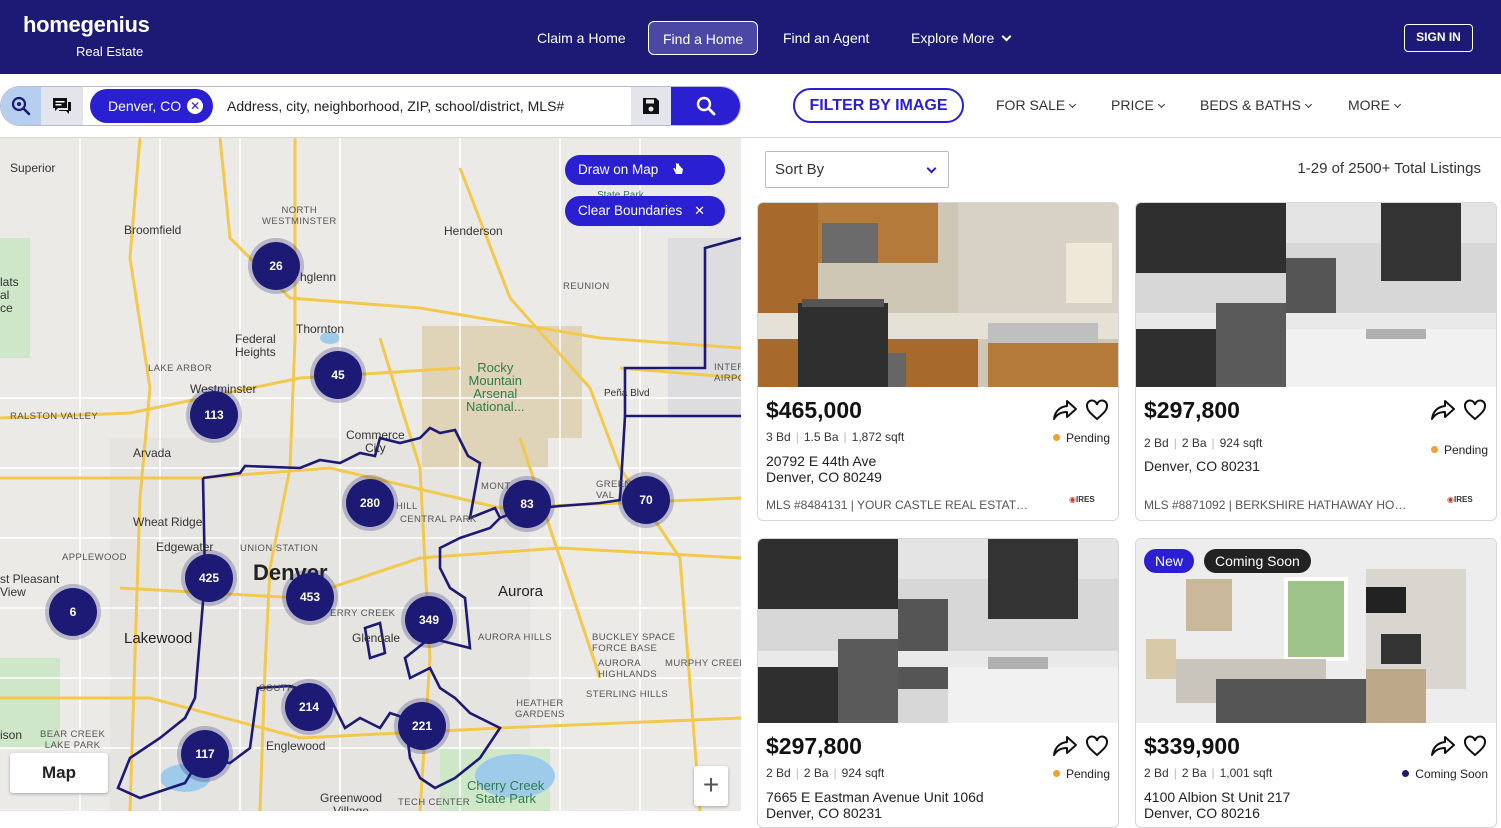 The image size is (1501, 828). What do you see at coordinates (875, 797) in the screenshot?
I see `listing-address-line1: 7665 E Eastman Avenue Unit 106d` at bounding box center [875, 797].